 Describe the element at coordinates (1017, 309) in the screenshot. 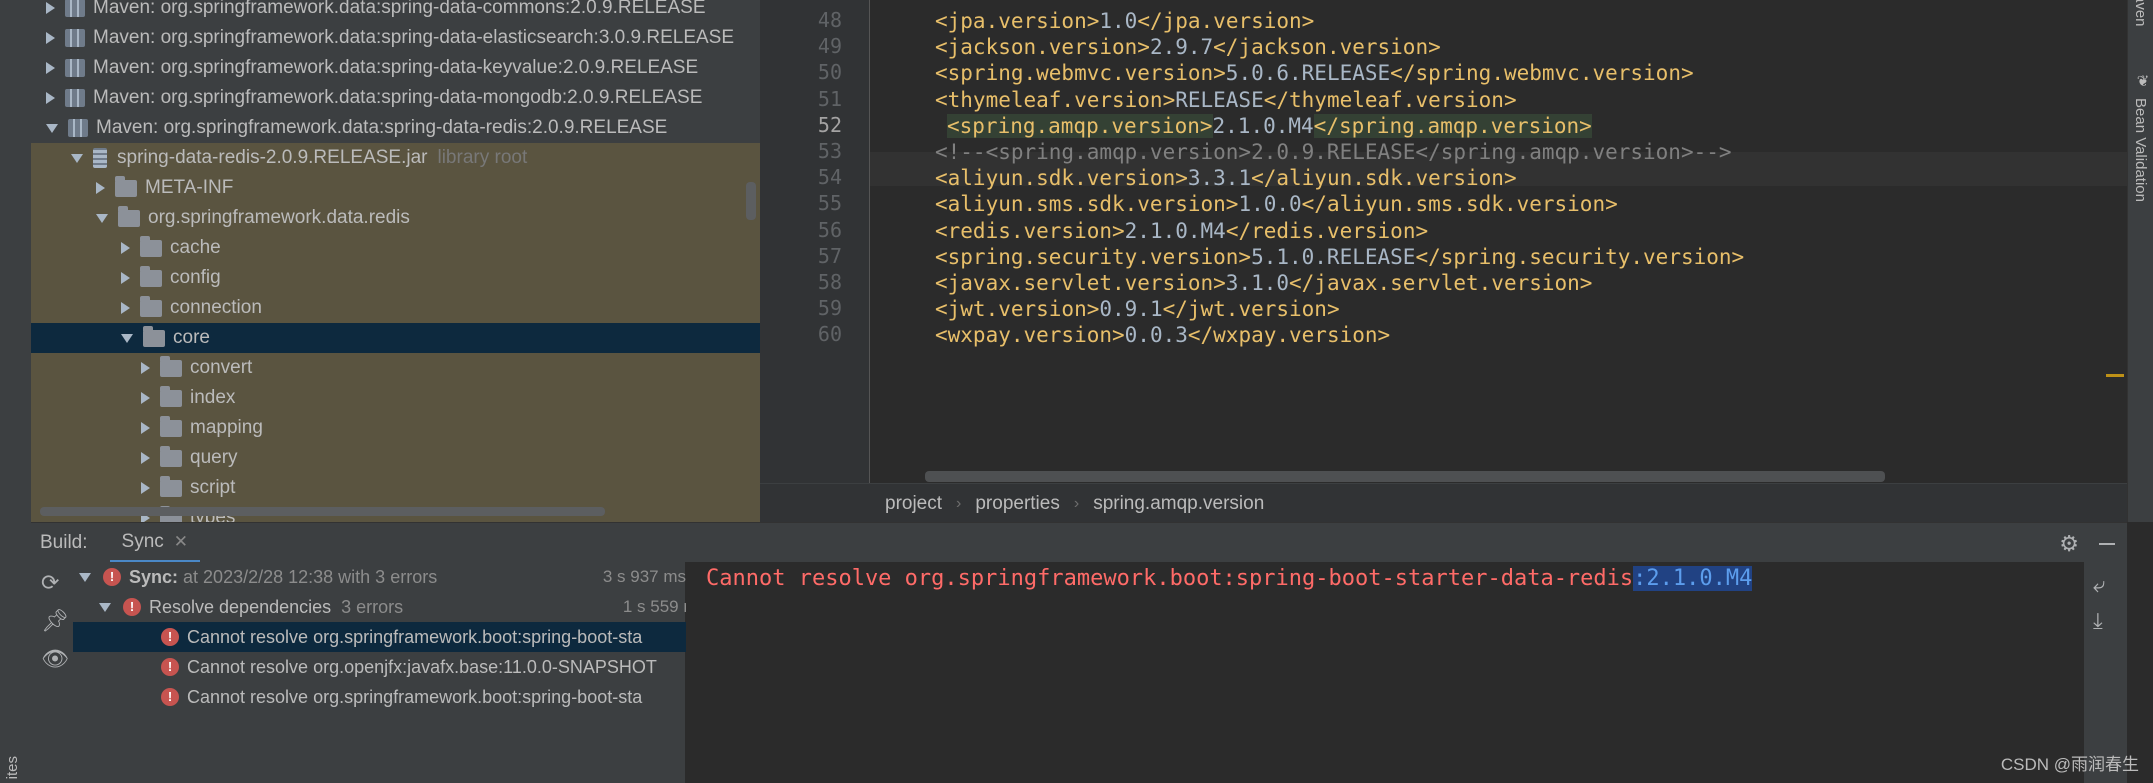

I see `code-open-tag: <jwt.version>` at that location.